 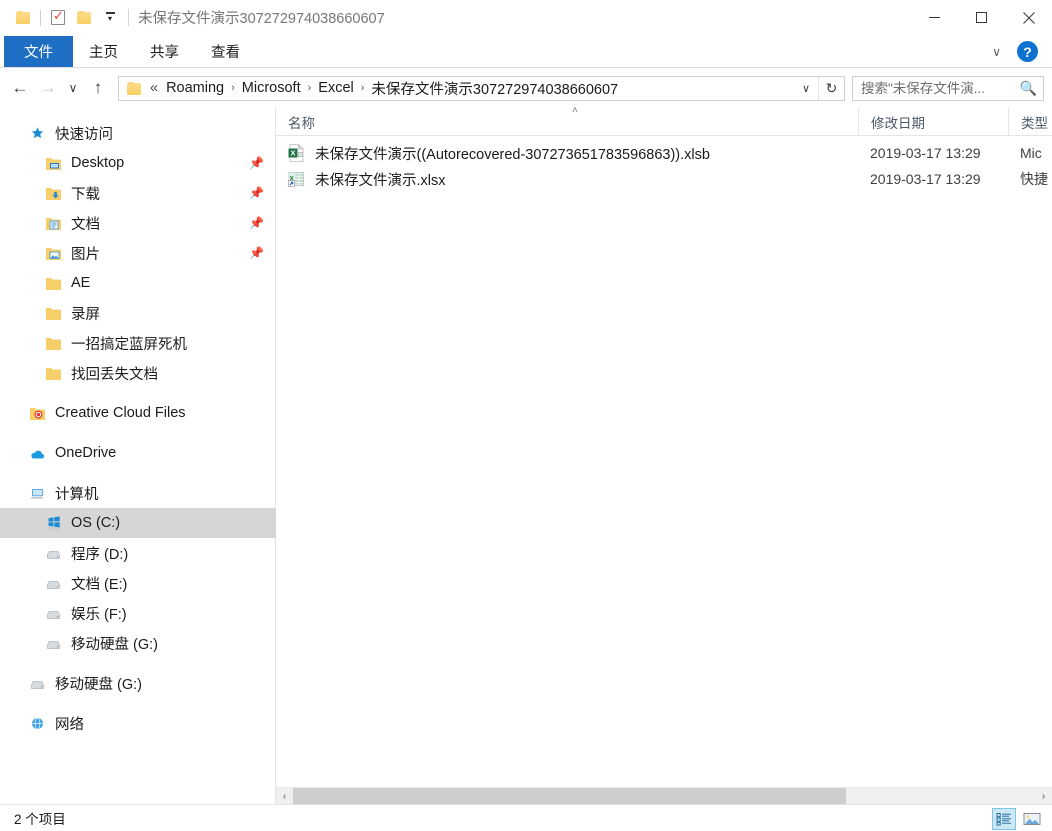 What do you see at coordinates (138, 723) in the screenshot?
I see `sidebar-item-network: 网络` at bounding box center [138, 723].